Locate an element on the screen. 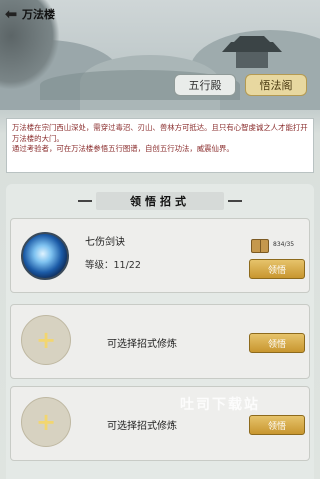  watermark-text: 吐司下载站 is located at coordinates (220, 405).